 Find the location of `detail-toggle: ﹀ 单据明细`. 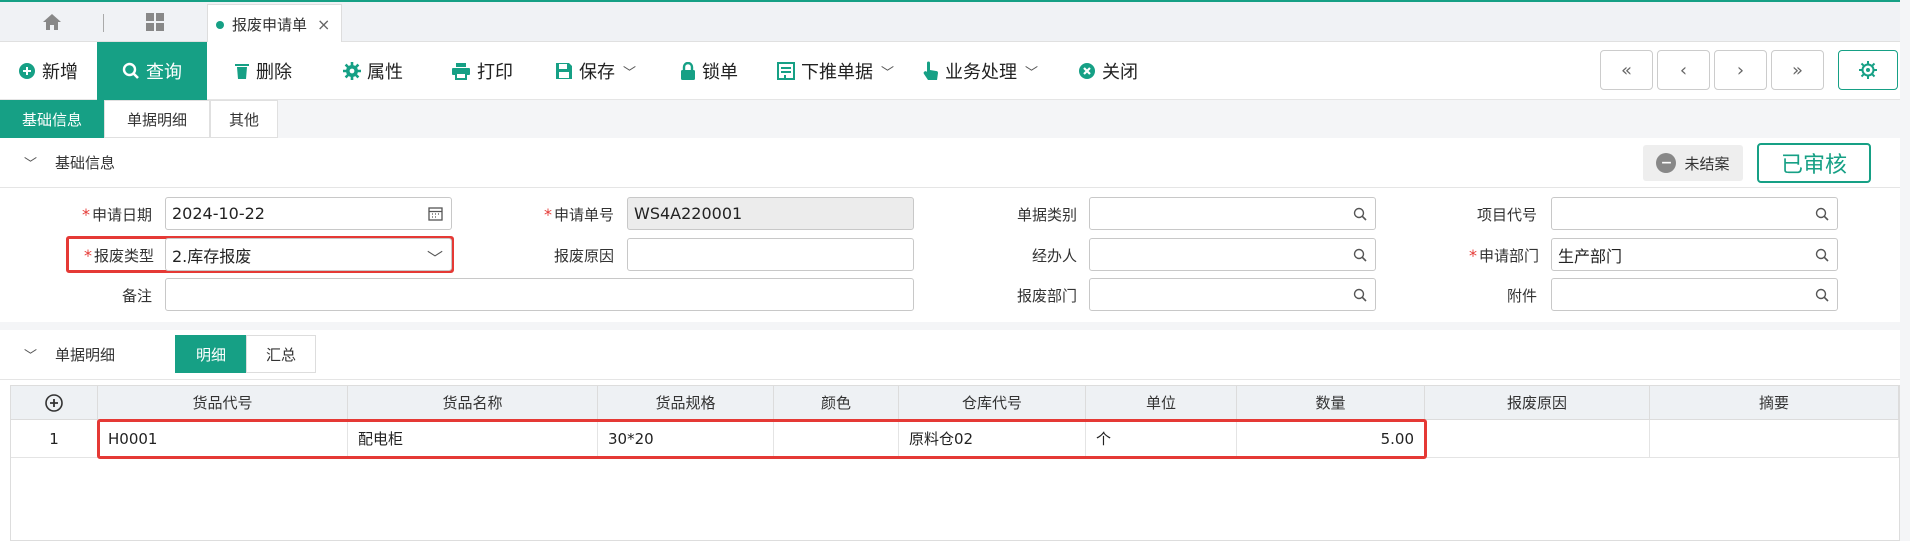

detail-toggle: ﹀ 单据明细 is located at coordinates (69, 354).